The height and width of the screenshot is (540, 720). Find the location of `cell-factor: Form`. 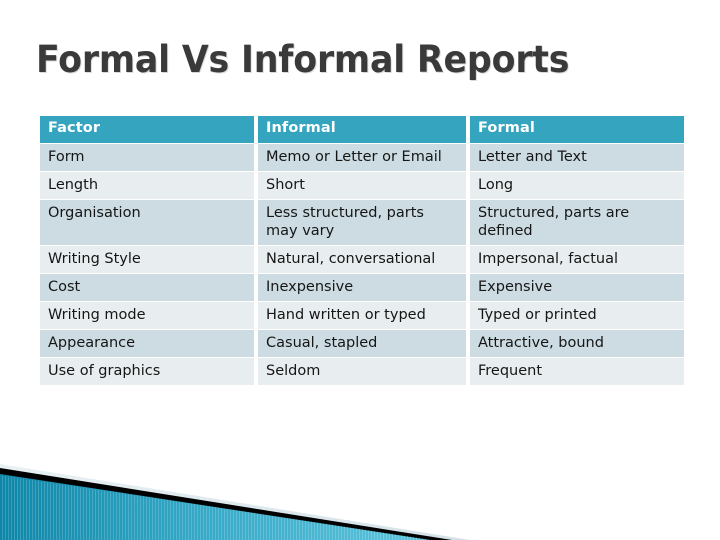

cell-factor: Form is located at coordinates (147, 157).